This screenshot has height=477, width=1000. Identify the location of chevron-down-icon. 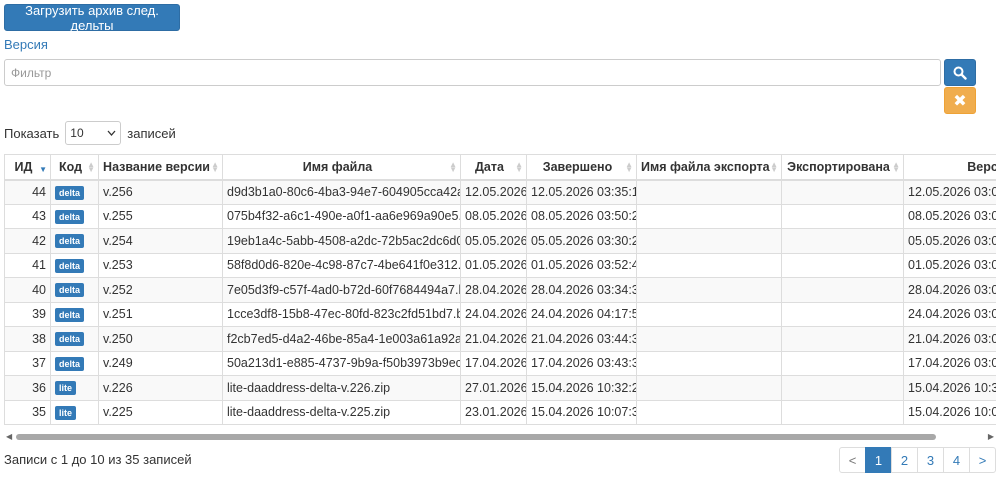
(111, 133).